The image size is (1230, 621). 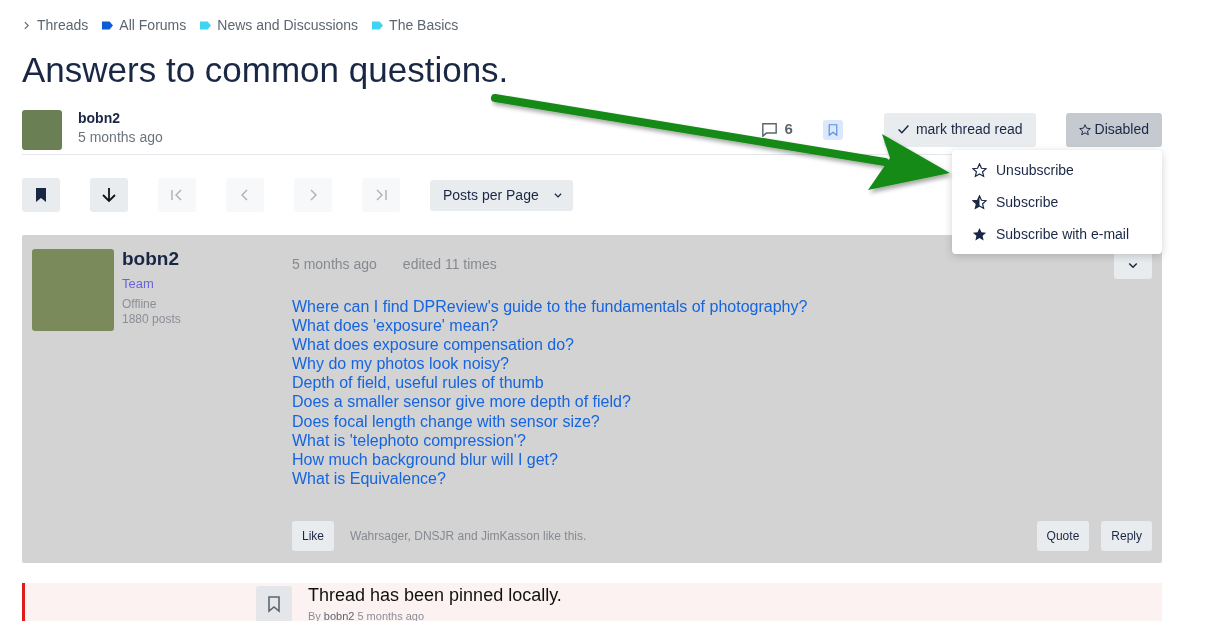 I want to click on subscription-button: Disabled, so click(x=1113, y=129).